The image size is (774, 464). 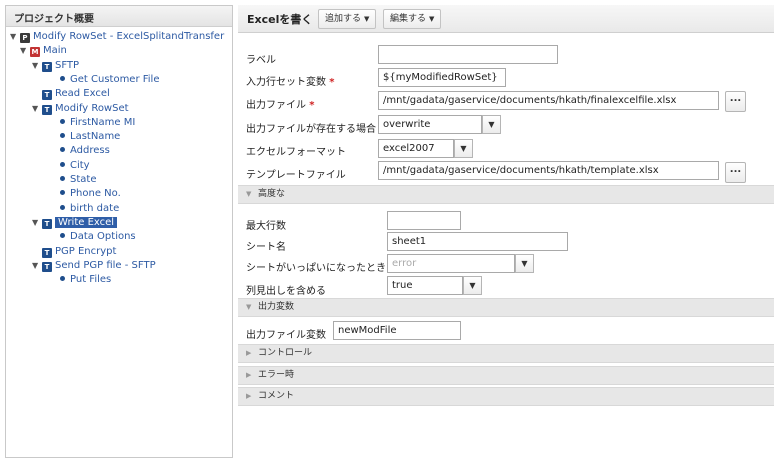 What do you see at coordinates (316, 268) in the screenshot?
I see `sheet-full-label: シートがいっぱいになったとき` at bounding box center [316, 268].